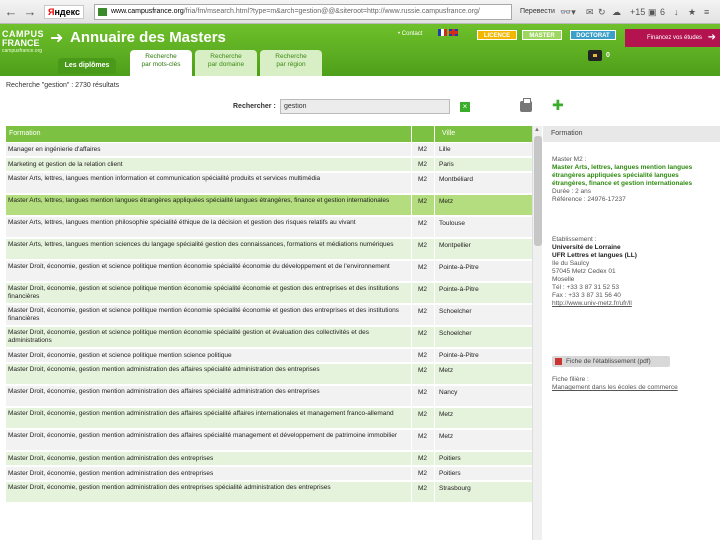  What do you see at coordinates (590, 12) in the screenshot?
I see `mail-icon: ✉` at bounding box center [590, 12].